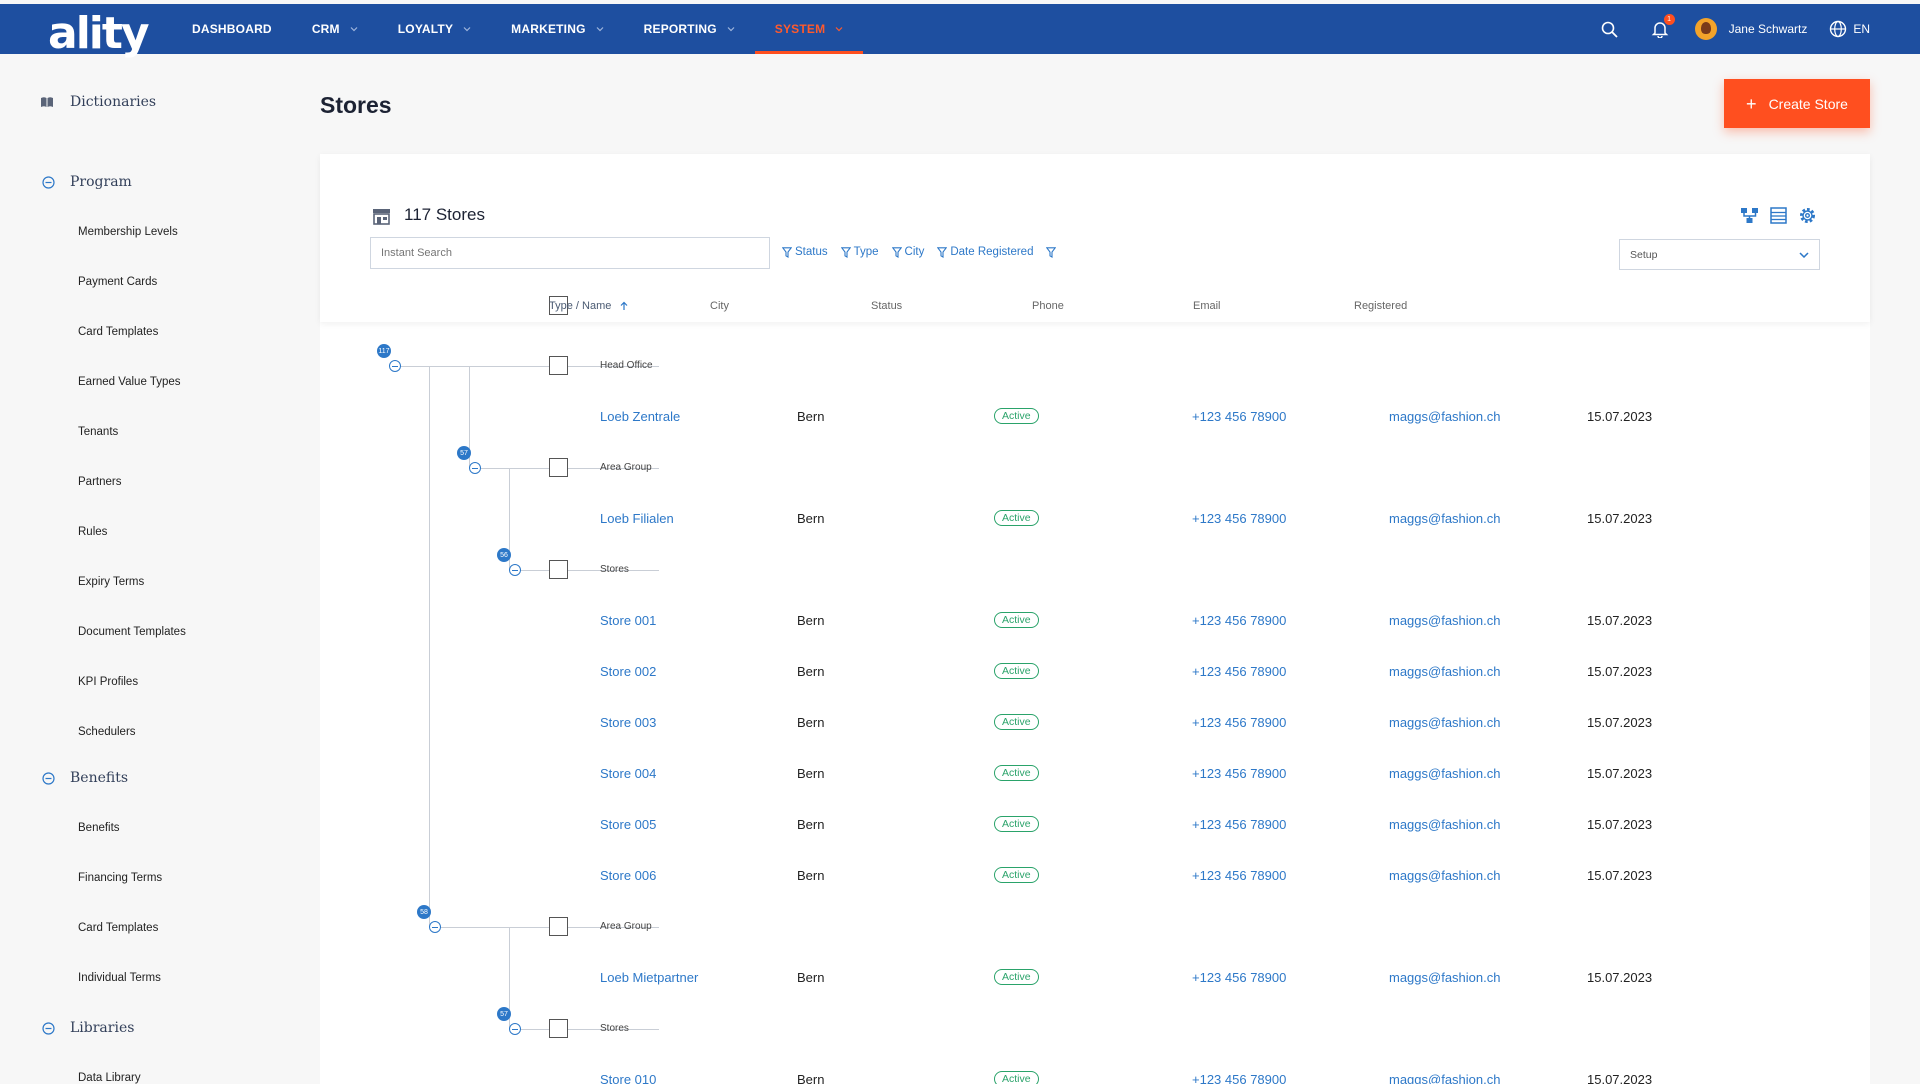  I want to click on nav-loyalty: LOYALTY, so click(434, 29).